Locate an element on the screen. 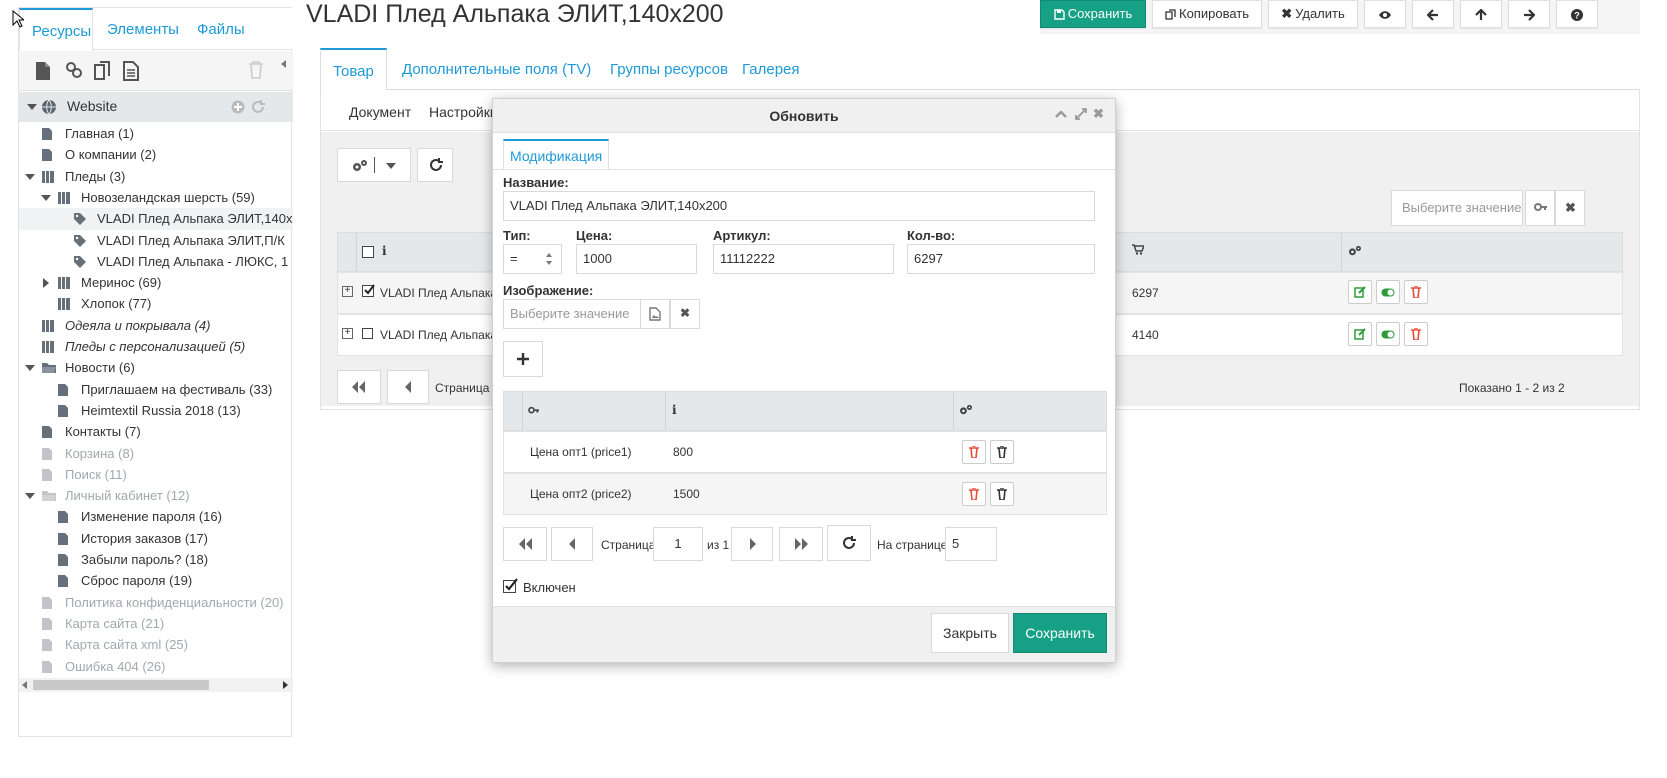  tree-item: Heimtextil Russia 2018 (13) is located at coordinates (156, 411).